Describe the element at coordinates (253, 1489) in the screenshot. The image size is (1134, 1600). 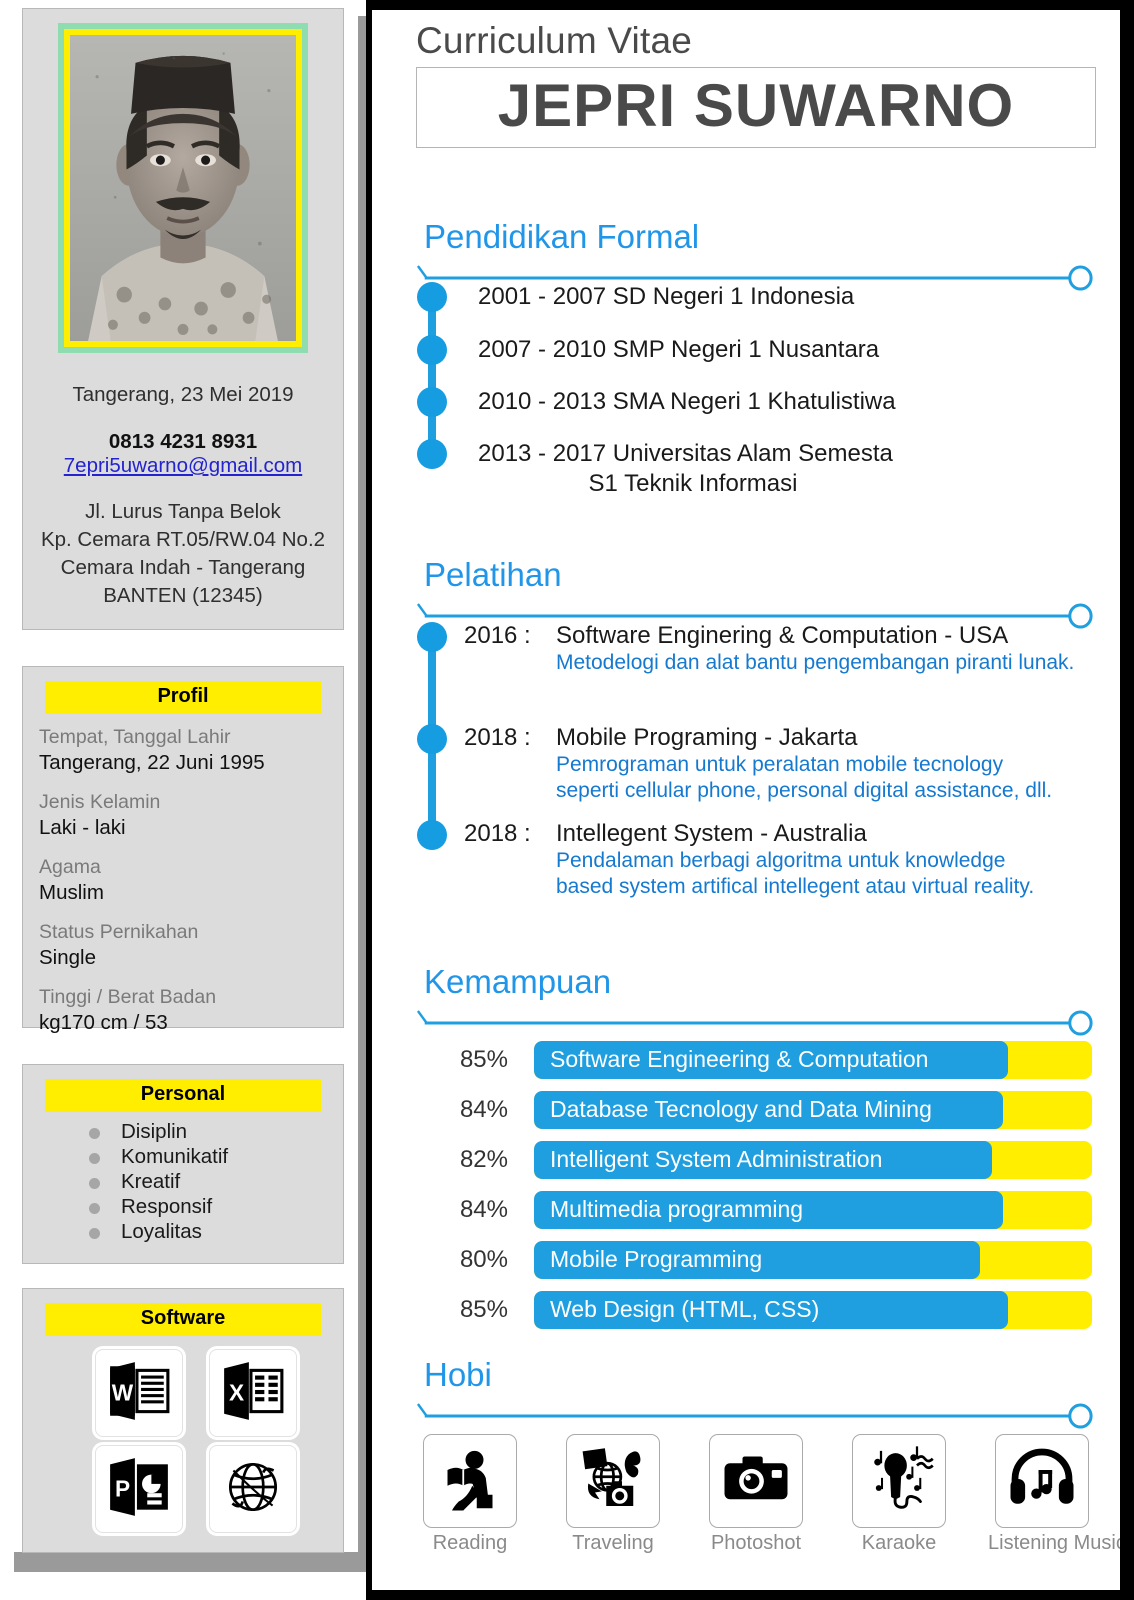
I see `software-tile-internet` at that location.